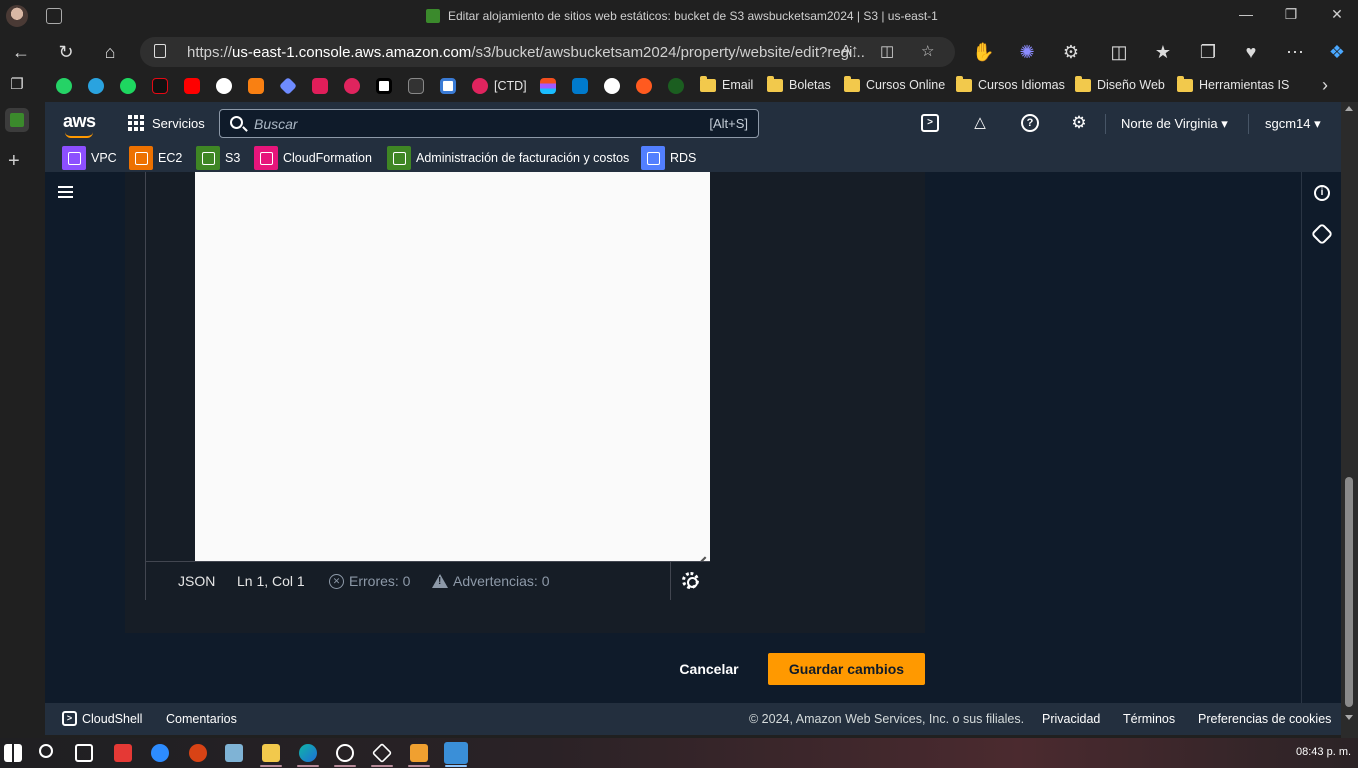  Describe the element at coordinates (66, 52) in the screenshot. I see `refresh-icon: ↻` at that location.